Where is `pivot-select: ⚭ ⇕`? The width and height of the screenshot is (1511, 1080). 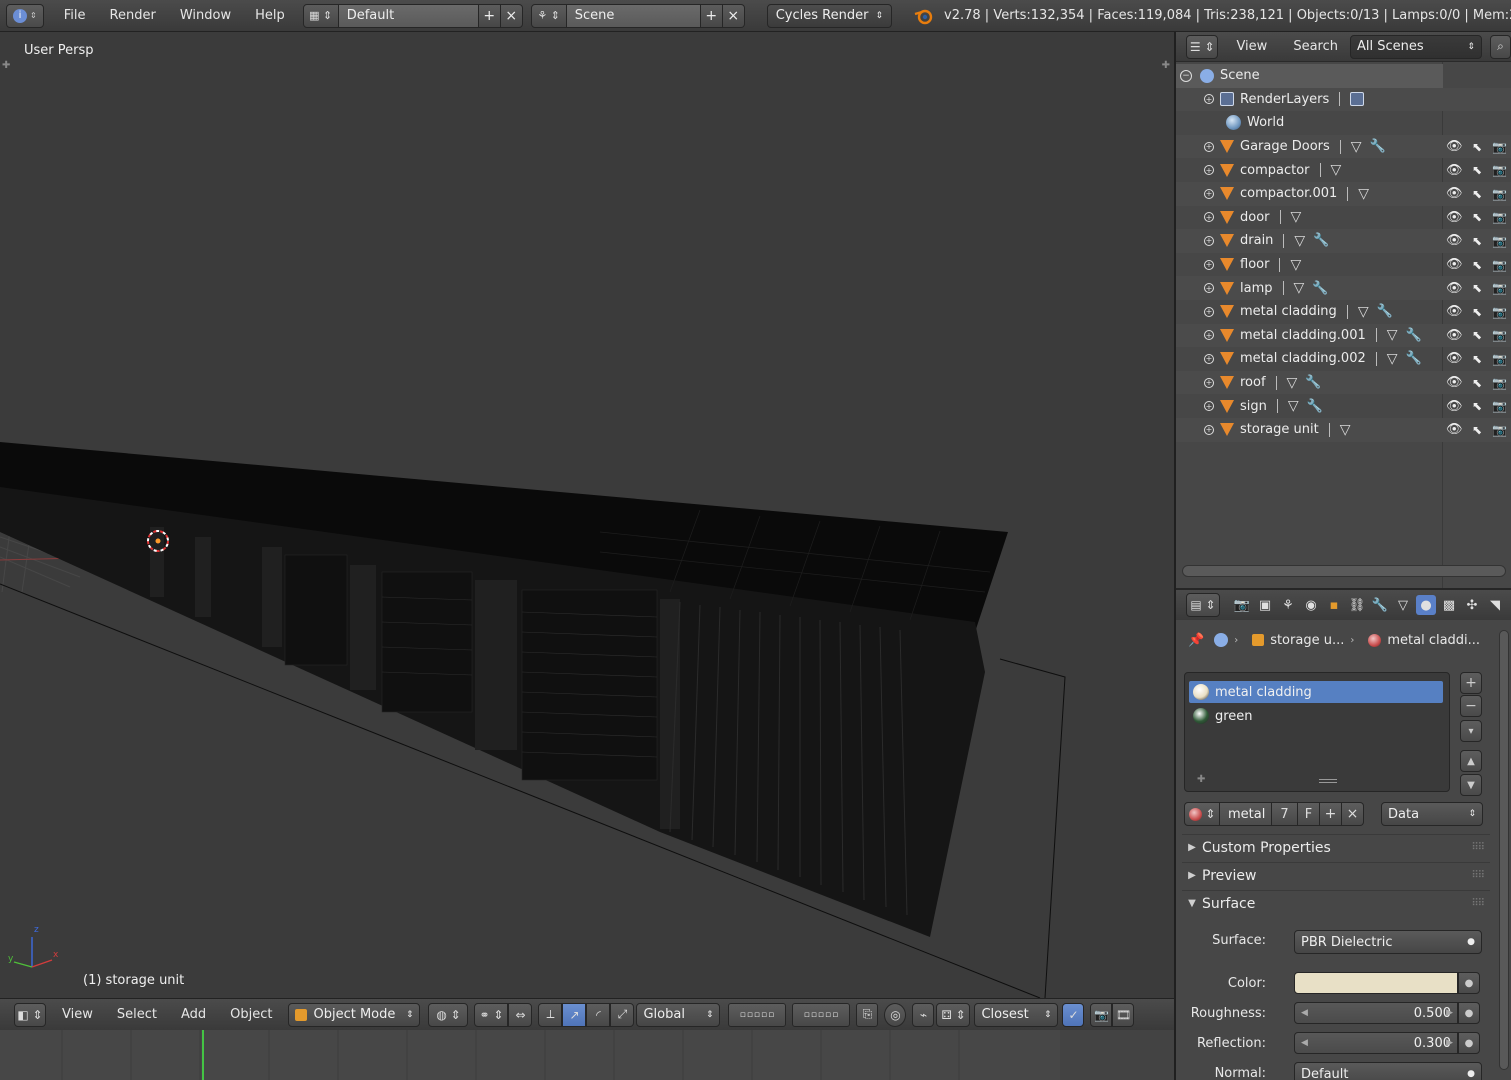 pivot-select: ⚭ ⇕ is located at coordinates (491, 1014).